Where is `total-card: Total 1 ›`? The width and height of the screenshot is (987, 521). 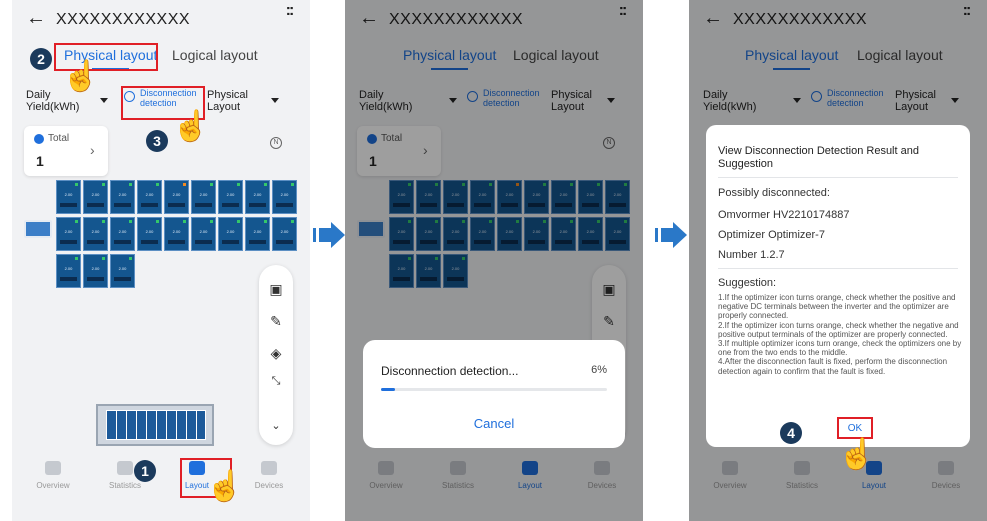
total-card: Total 1 › is located at coordinates (66, 151).